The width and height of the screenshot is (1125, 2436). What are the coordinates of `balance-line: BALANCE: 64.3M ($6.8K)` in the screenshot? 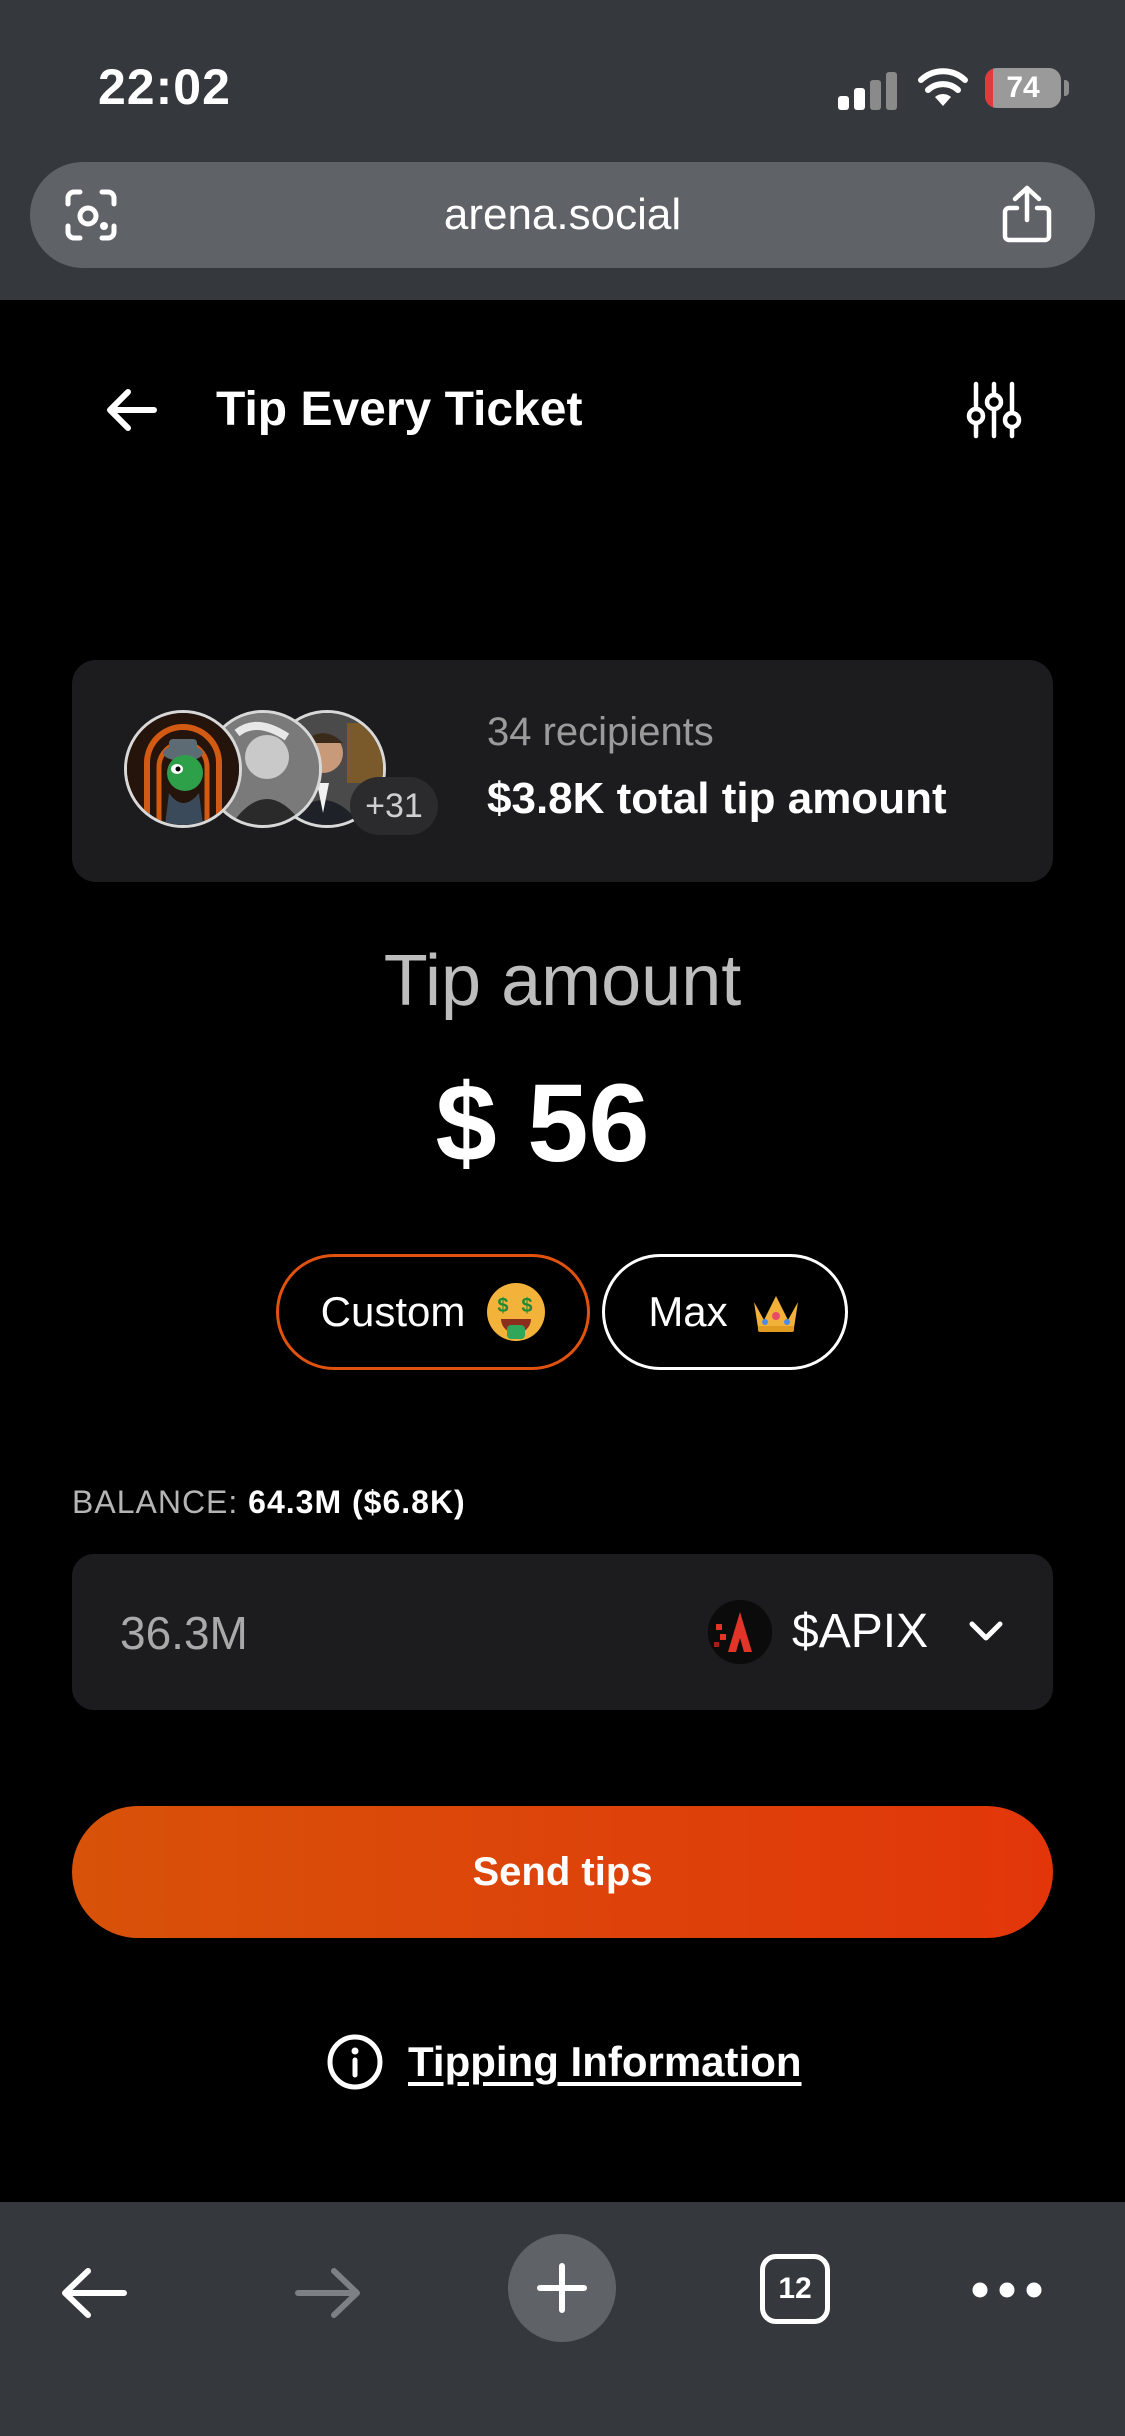 It's located at (269, 1502).